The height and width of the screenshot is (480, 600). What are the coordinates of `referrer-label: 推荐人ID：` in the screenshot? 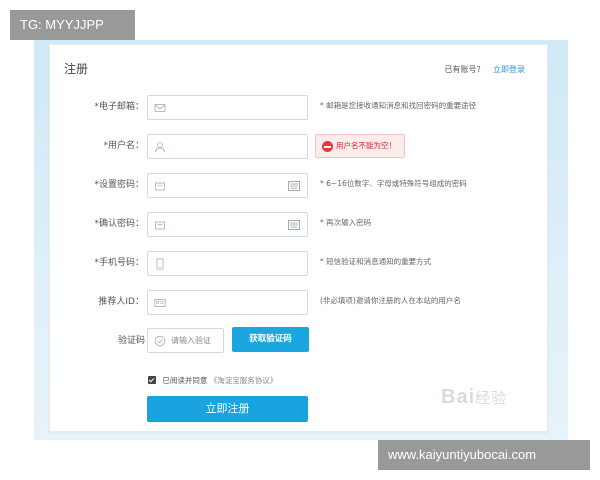 It's located at (121, 302).